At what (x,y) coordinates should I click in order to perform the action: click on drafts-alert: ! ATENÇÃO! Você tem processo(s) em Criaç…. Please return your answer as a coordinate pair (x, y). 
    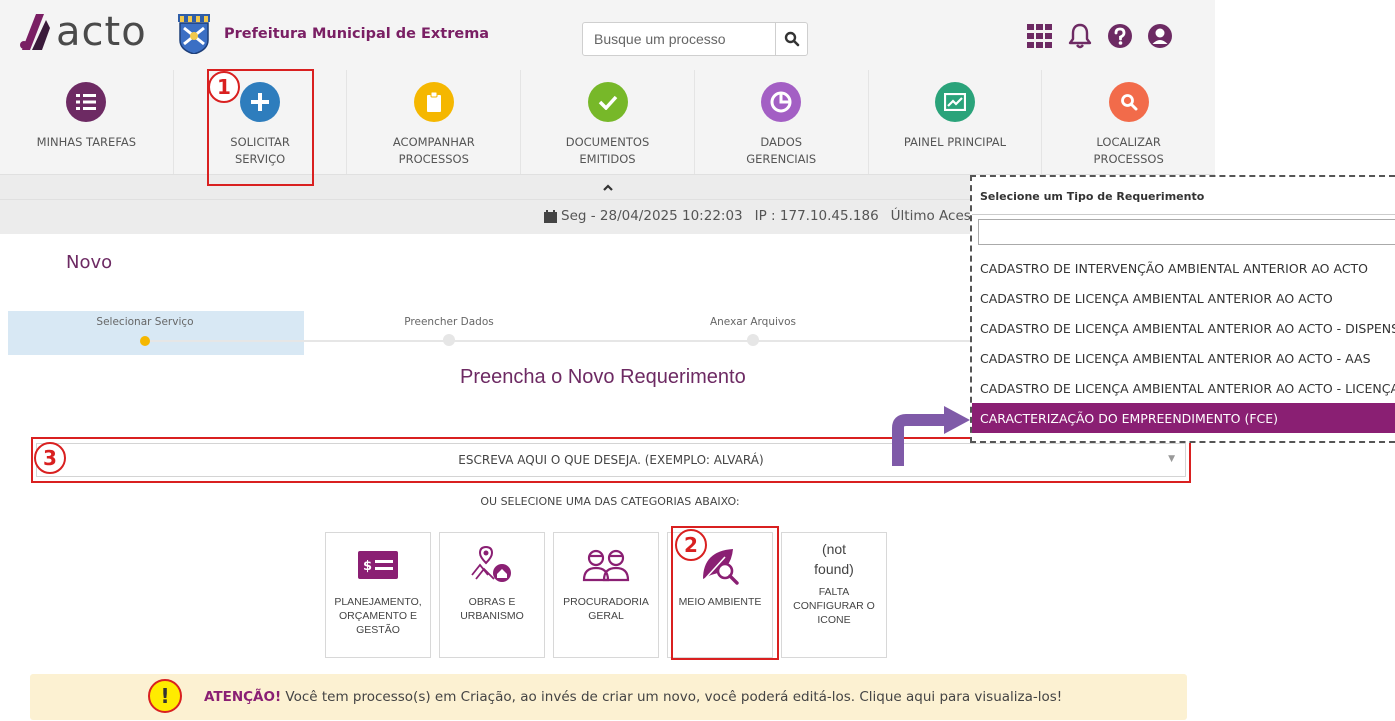
    Looking at the image, I should click on (608, 697).